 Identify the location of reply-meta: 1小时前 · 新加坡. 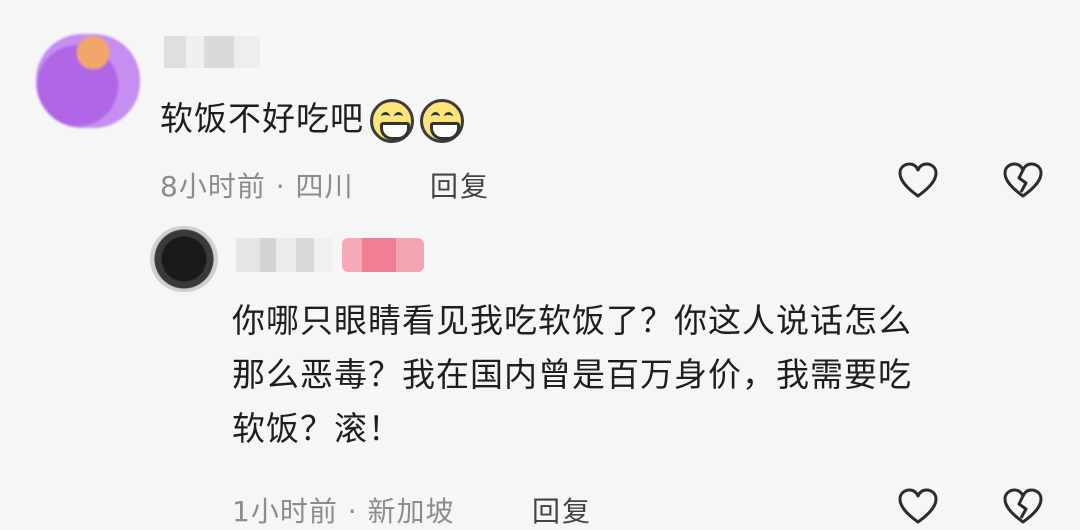
(343, 511).